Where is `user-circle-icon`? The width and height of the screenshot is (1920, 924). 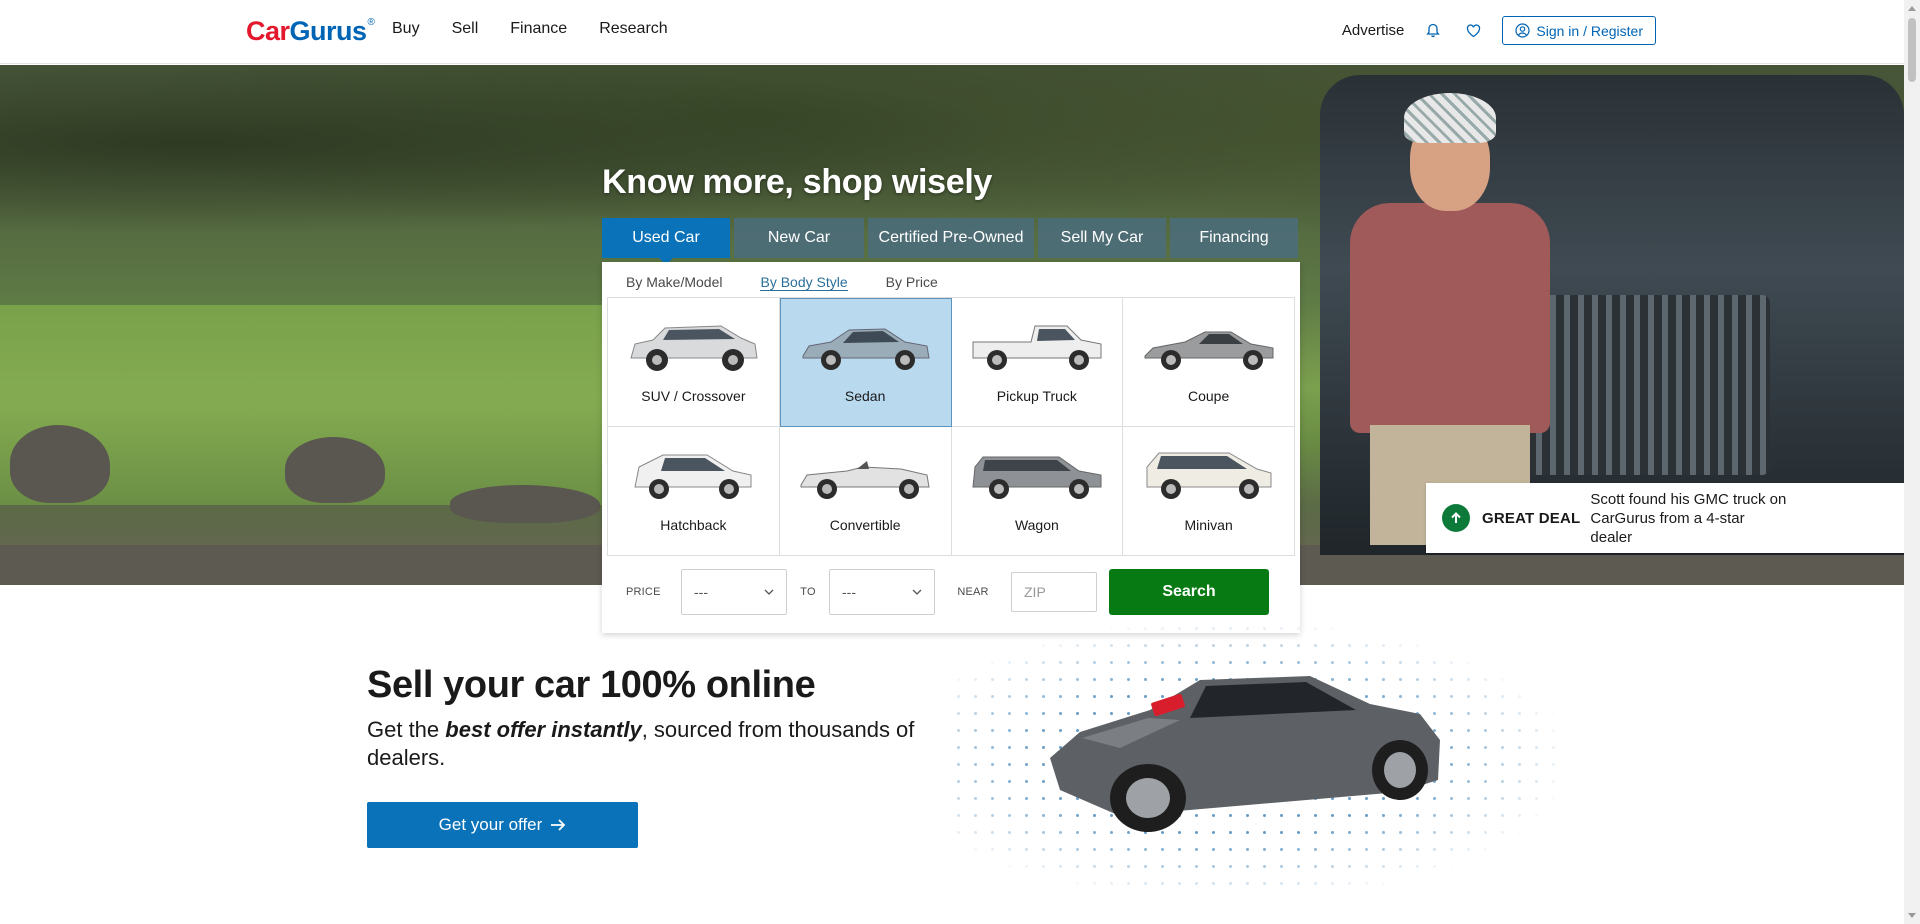
user-circle-icon is located at coordinates (1522, 30).